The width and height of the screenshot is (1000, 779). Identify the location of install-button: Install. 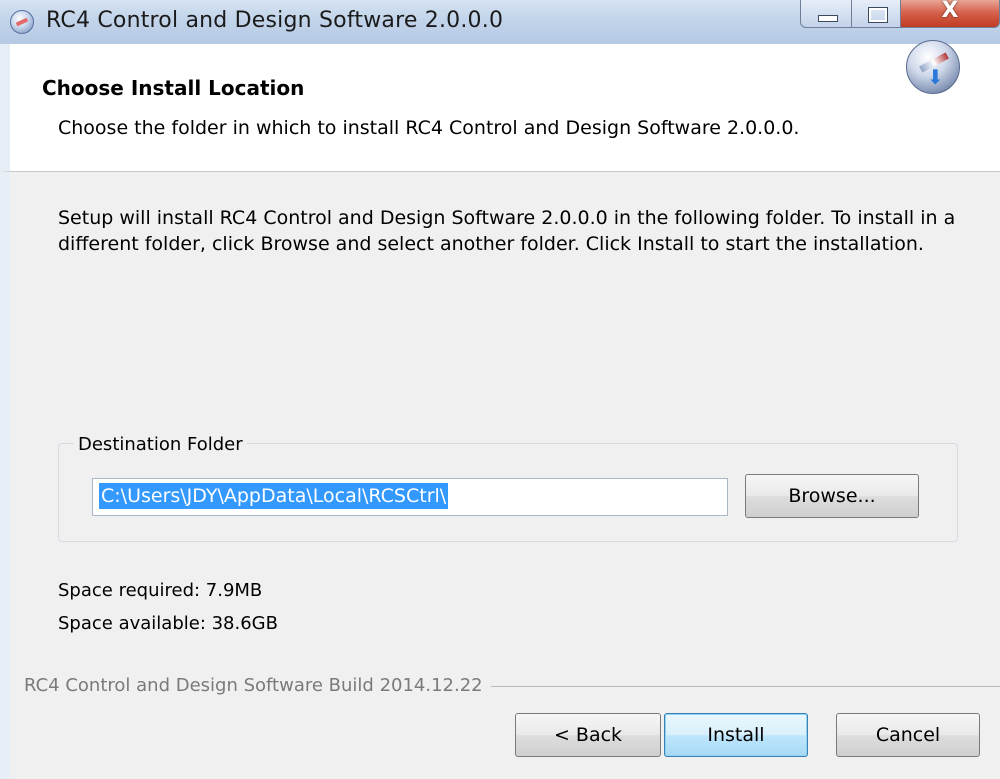
(736, 735).